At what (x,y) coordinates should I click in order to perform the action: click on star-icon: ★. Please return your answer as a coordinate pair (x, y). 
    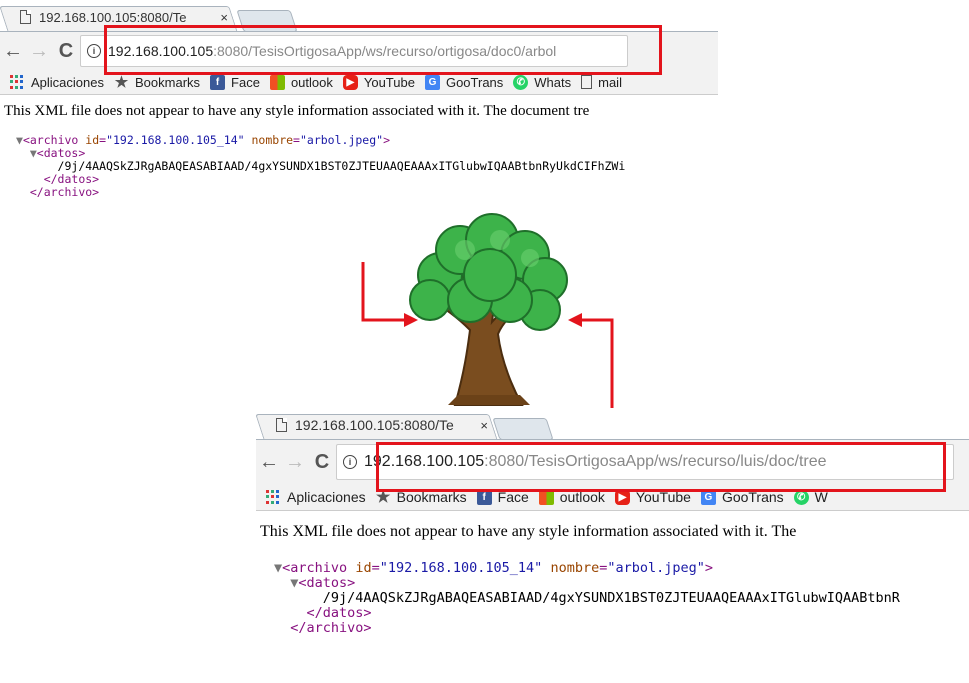
    Looking at the image, I should click on (121, 82).